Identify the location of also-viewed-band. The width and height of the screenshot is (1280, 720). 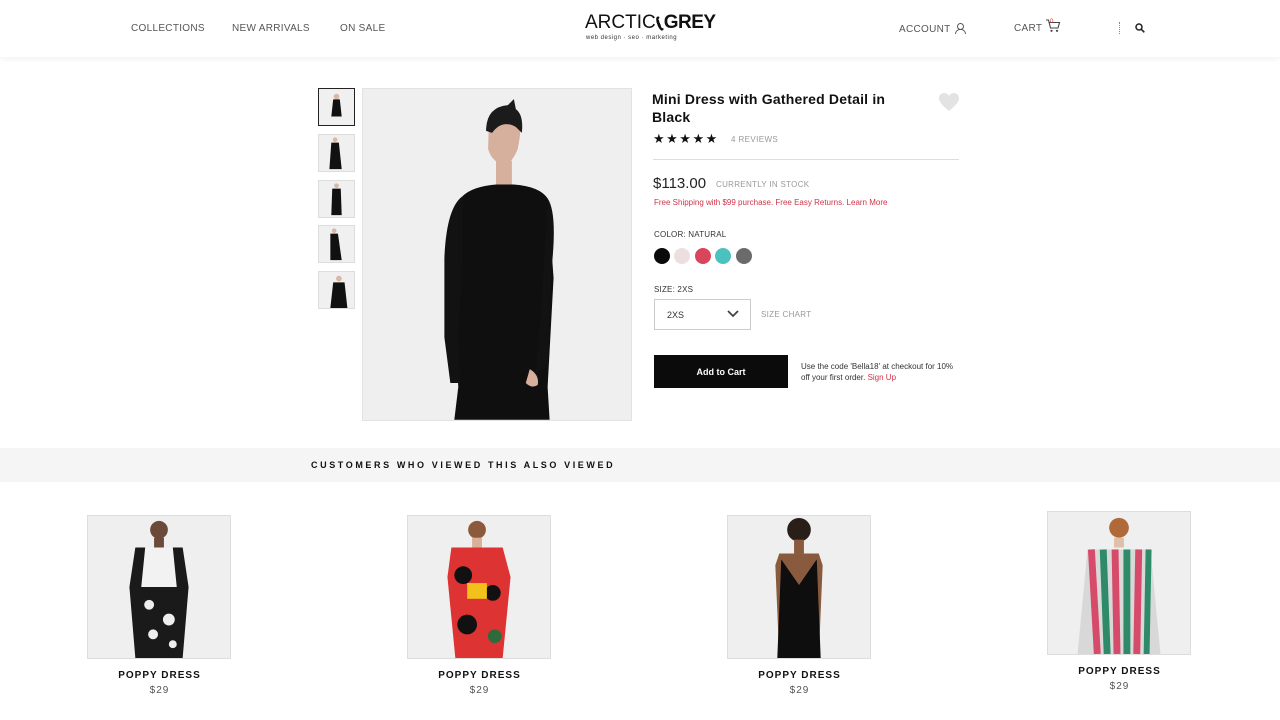
(640, 465).